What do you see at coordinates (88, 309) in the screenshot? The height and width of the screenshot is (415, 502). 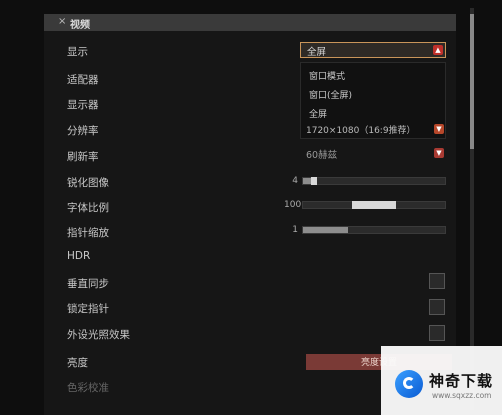 I see `label-lock-pointer: 锁定指针` at bounding box center [88, 309].